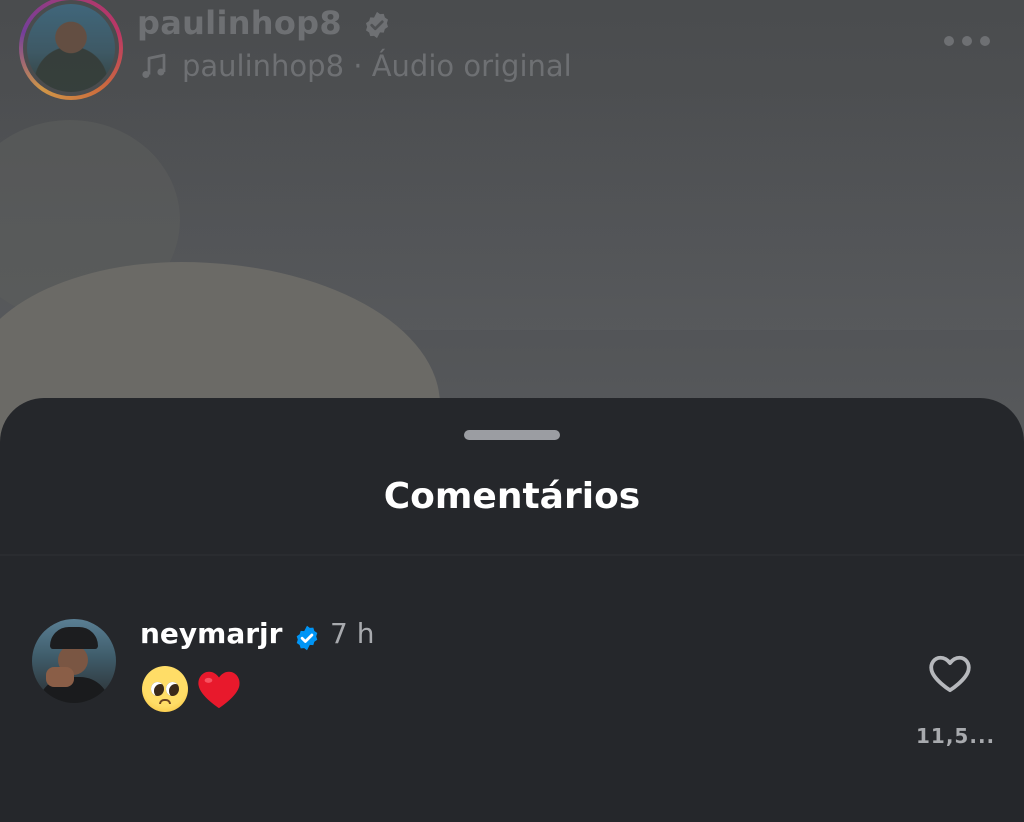 The height and width of the screenshot is (822, 1024). Describe the element at coordinates (165, 701) in the screenshot. I see `emoji-mouth` at that location.